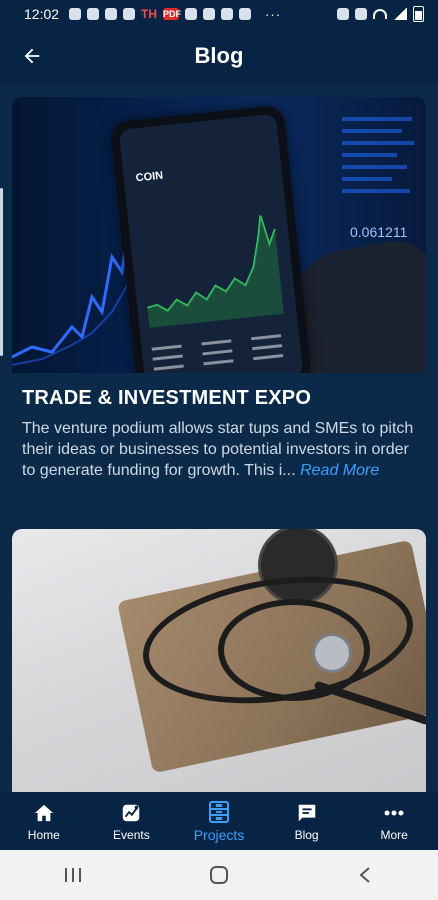 This screenshot has height=900, width=438. What do you see at coordinates (93, 14) in the screenshot?
I see `facebook-icon` at bounding box center [93, 14].